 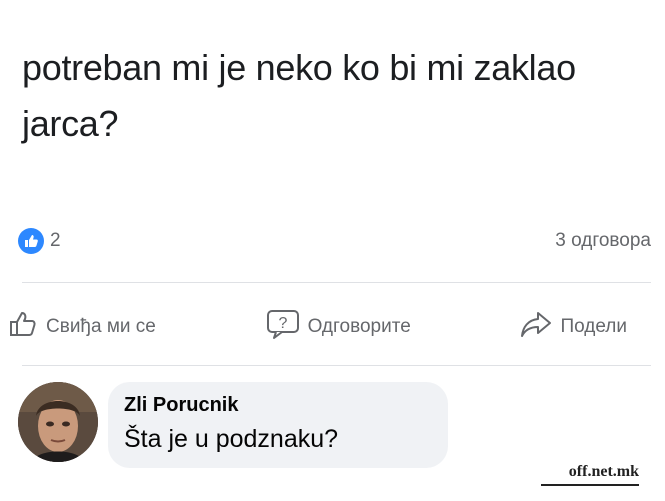 I want to click on avatar, so click(x=58, y=422).